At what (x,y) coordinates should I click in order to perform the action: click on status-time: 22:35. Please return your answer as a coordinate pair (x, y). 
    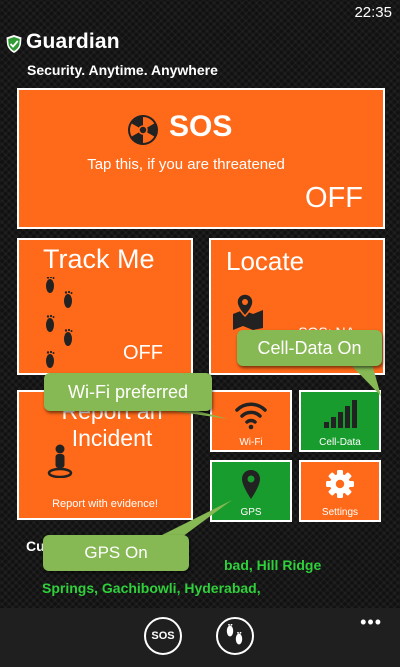
    Looking at the image, I should click on (373, 12).